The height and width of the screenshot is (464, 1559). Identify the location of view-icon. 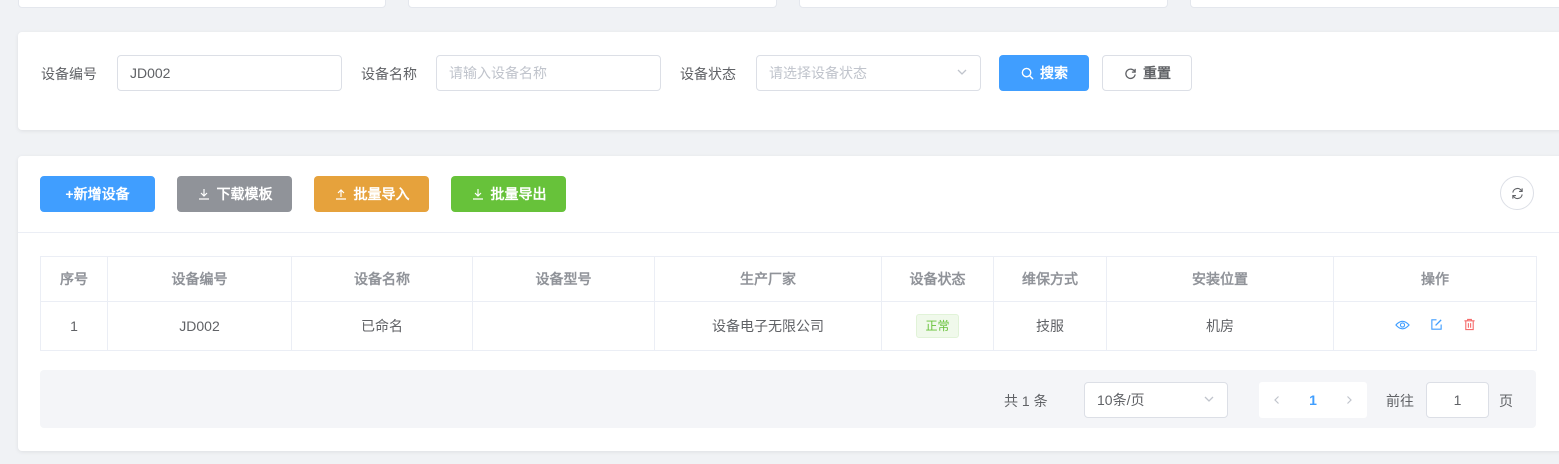
(1402, 326).